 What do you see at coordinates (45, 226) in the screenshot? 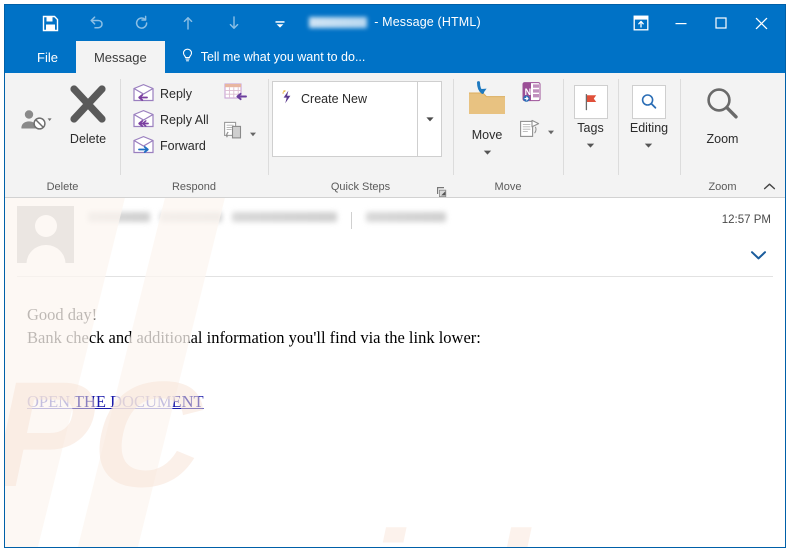
I see `person-avatar-icon` at bounding box center [45, 226].